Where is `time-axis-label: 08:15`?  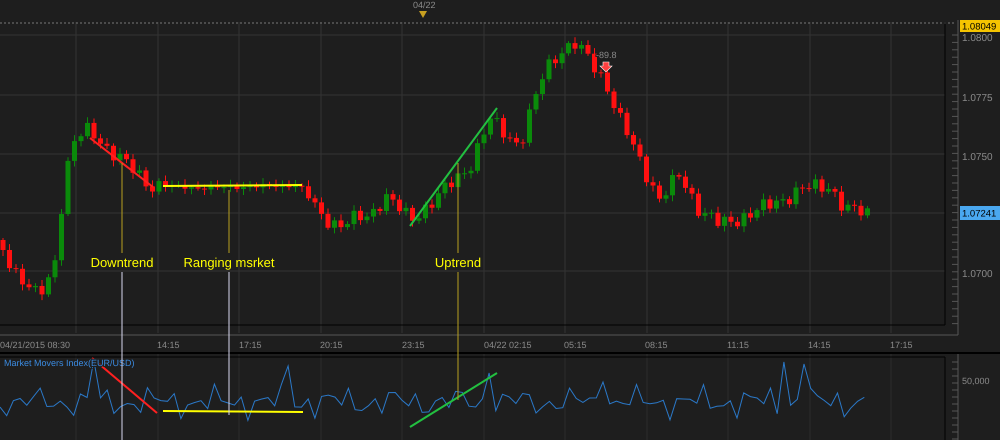
time-axis-label: 08:15 is located at coordinates (656, 345).